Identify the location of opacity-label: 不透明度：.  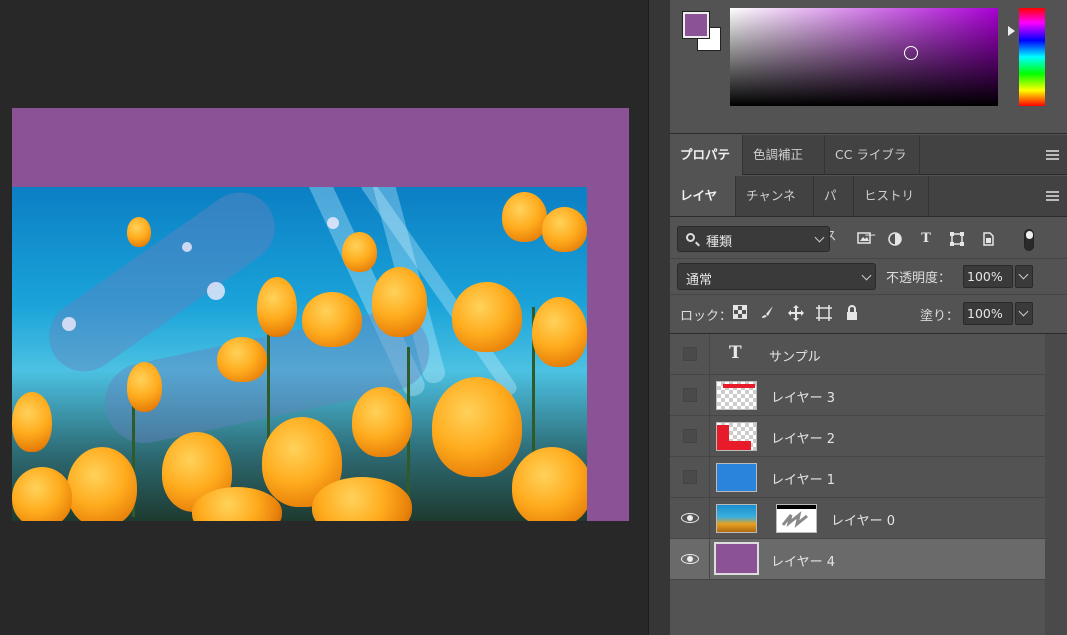
(919, 278).